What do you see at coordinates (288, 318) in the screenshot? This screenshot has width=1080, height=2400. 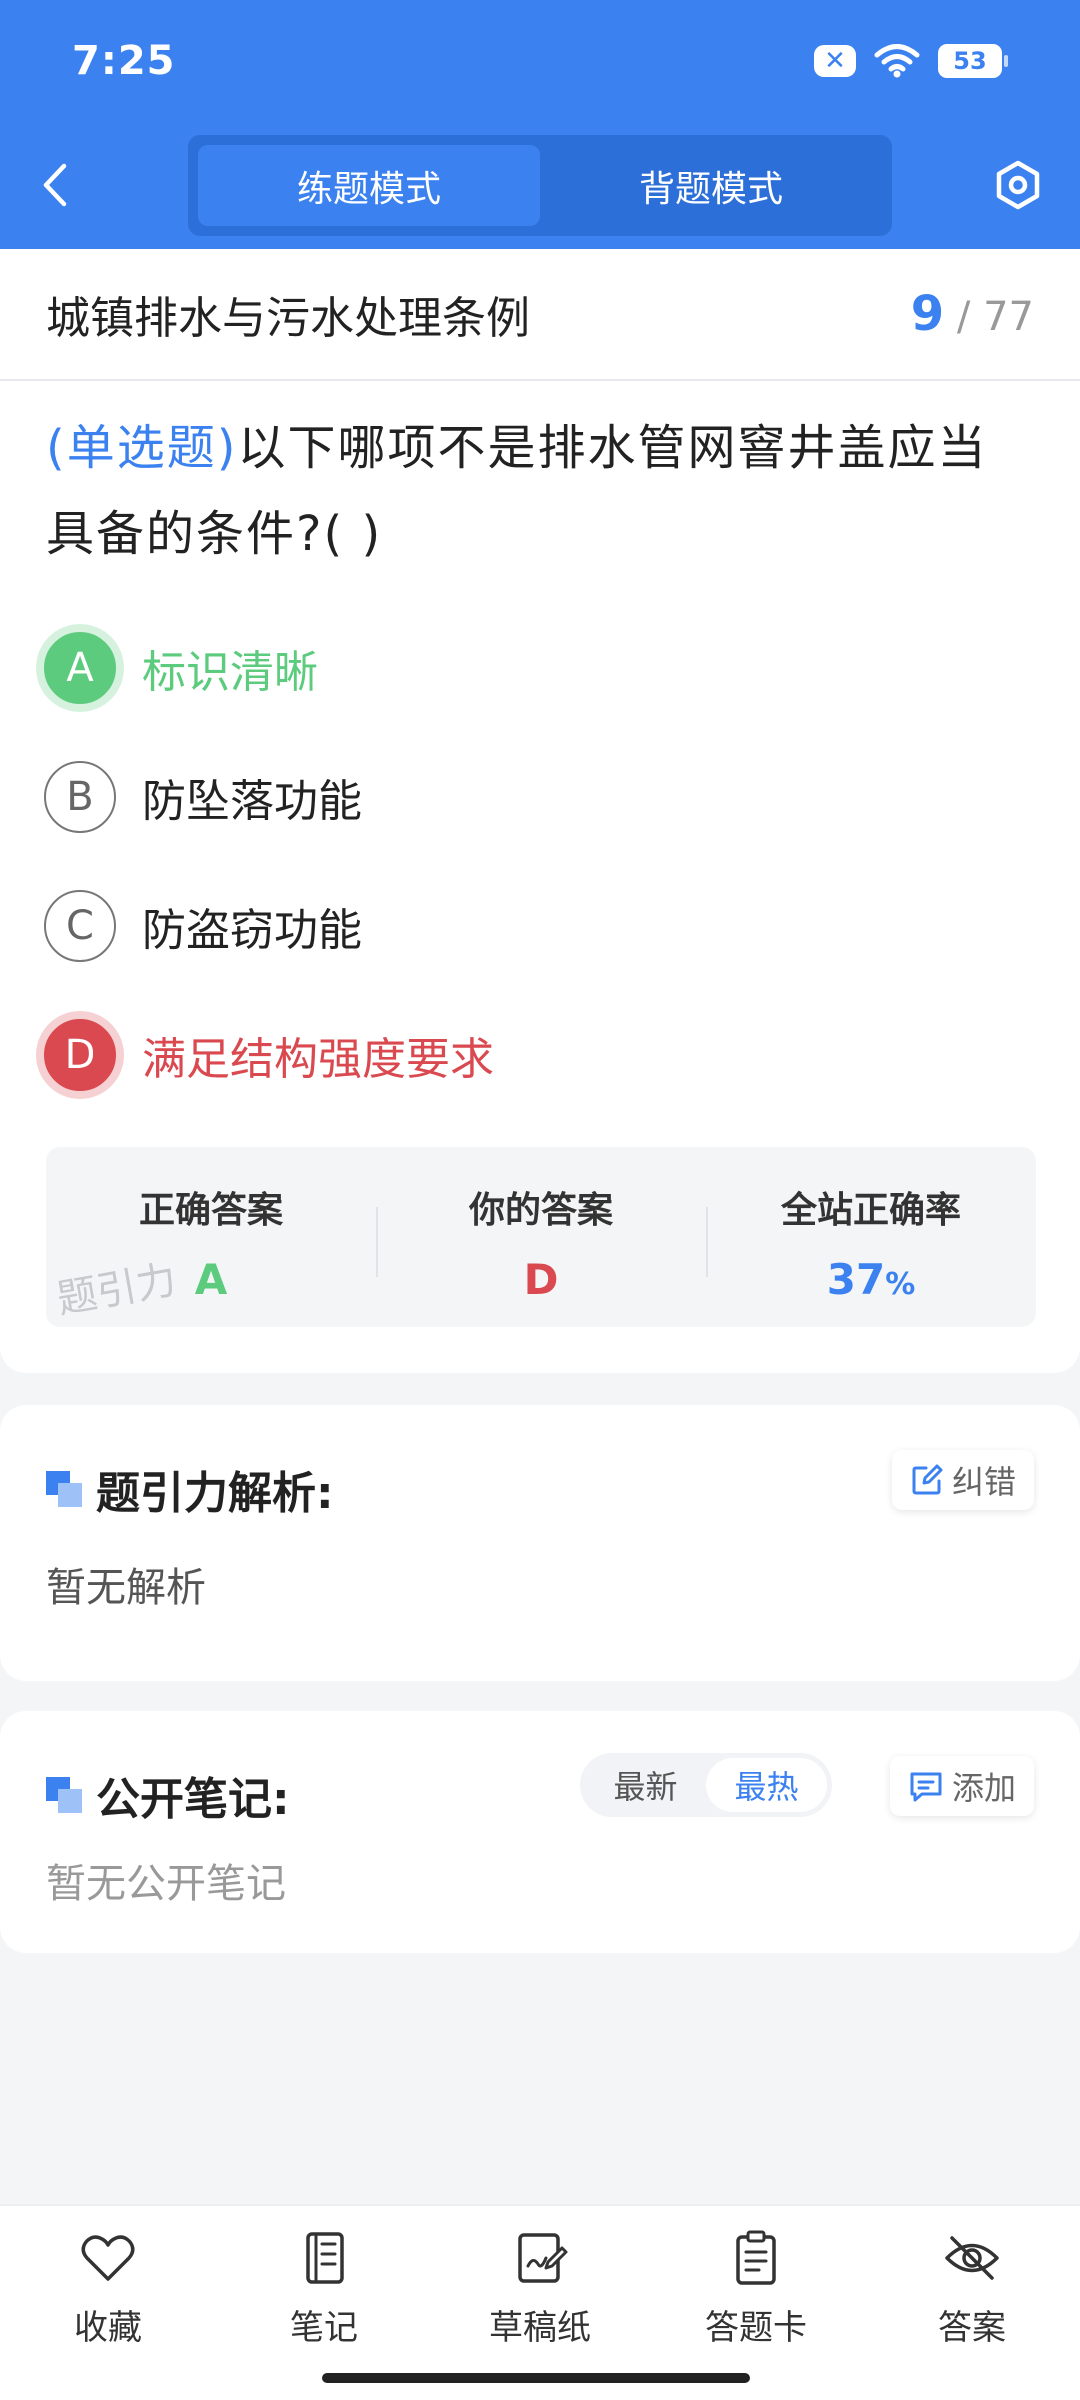 I see `chapter-title: 城镇排水与污水处理条例` at bounding box center [288, 318].